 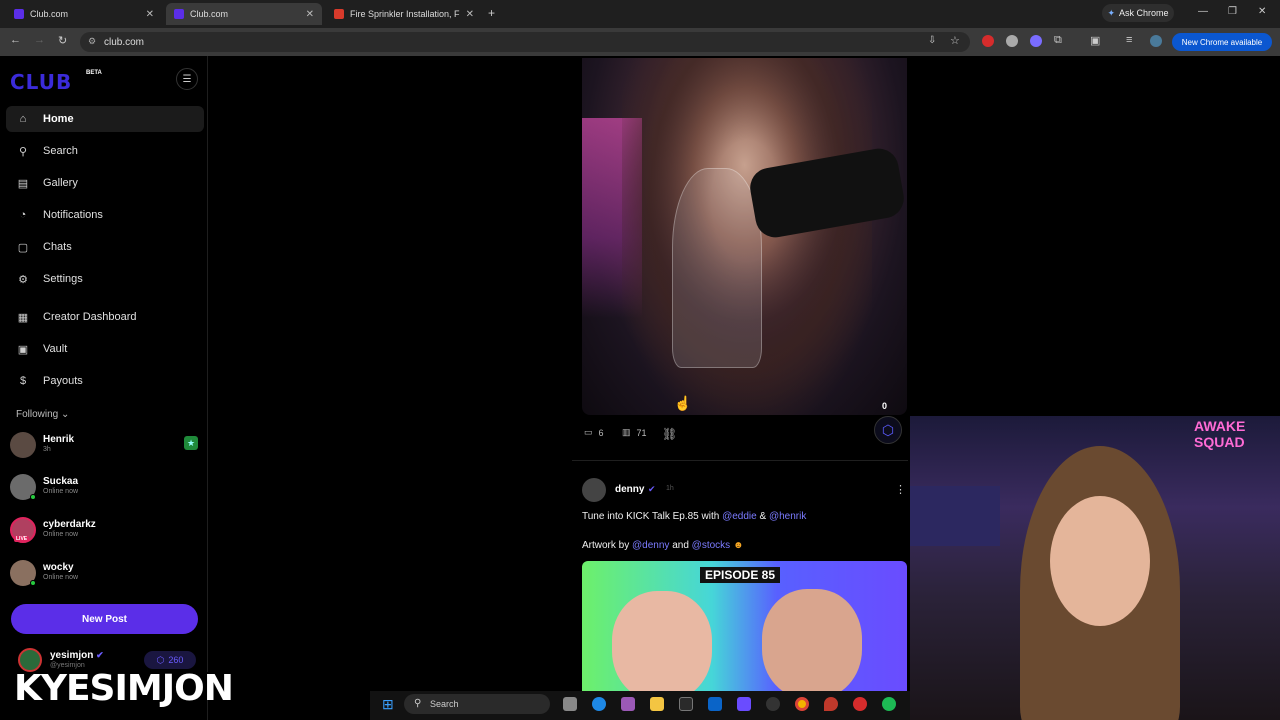 I want to click on text: Tune into KICK Talk Ep.85 with, so click(x=651, y=516).